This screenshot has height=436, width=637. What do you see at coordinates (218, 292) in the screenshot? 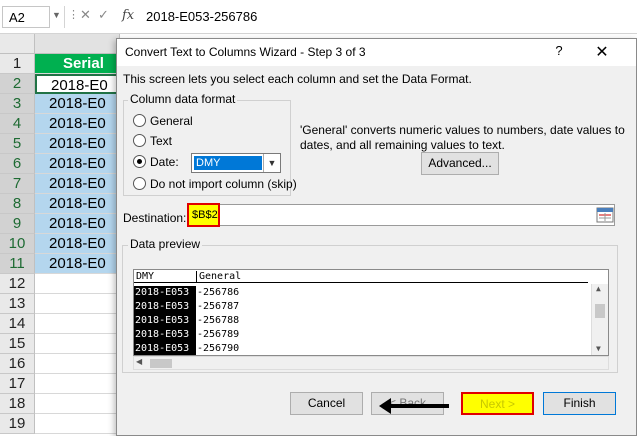
I see `preview-cell: -256786` at bounding box center [218, 292].